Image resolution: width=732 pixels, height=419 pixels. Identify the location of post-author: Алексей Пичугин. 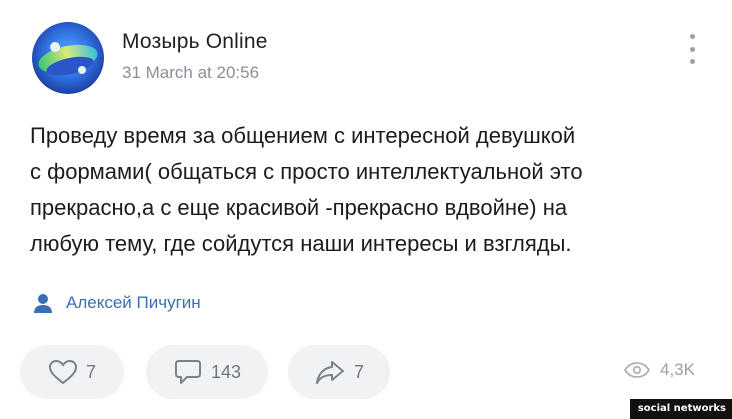
(116, 303).